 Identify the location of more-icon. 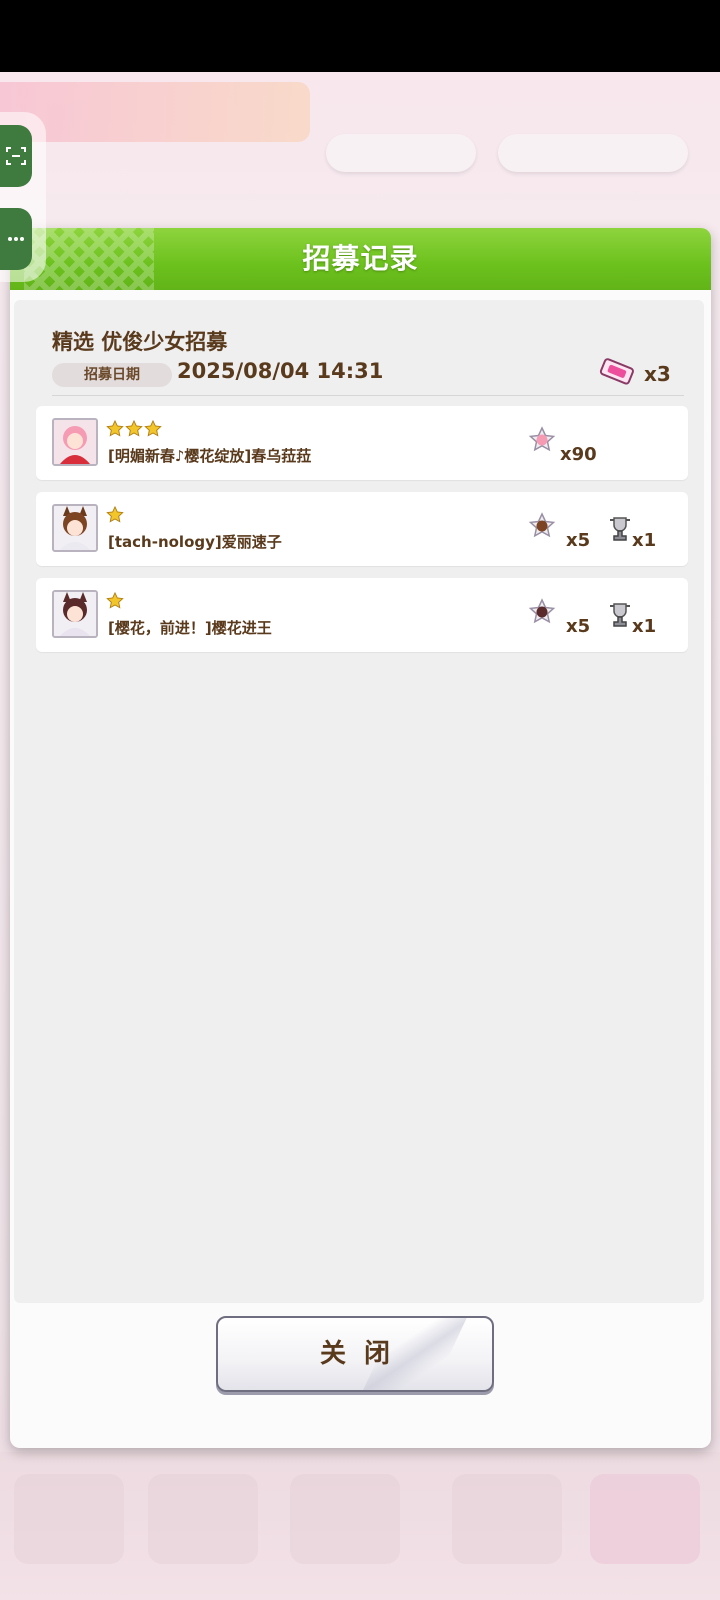
(16, 239).